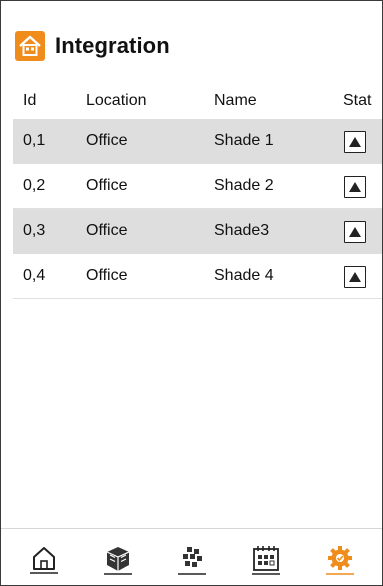  I want to click on table-row: 0,2 Office Shade 2, so click(197, 186).